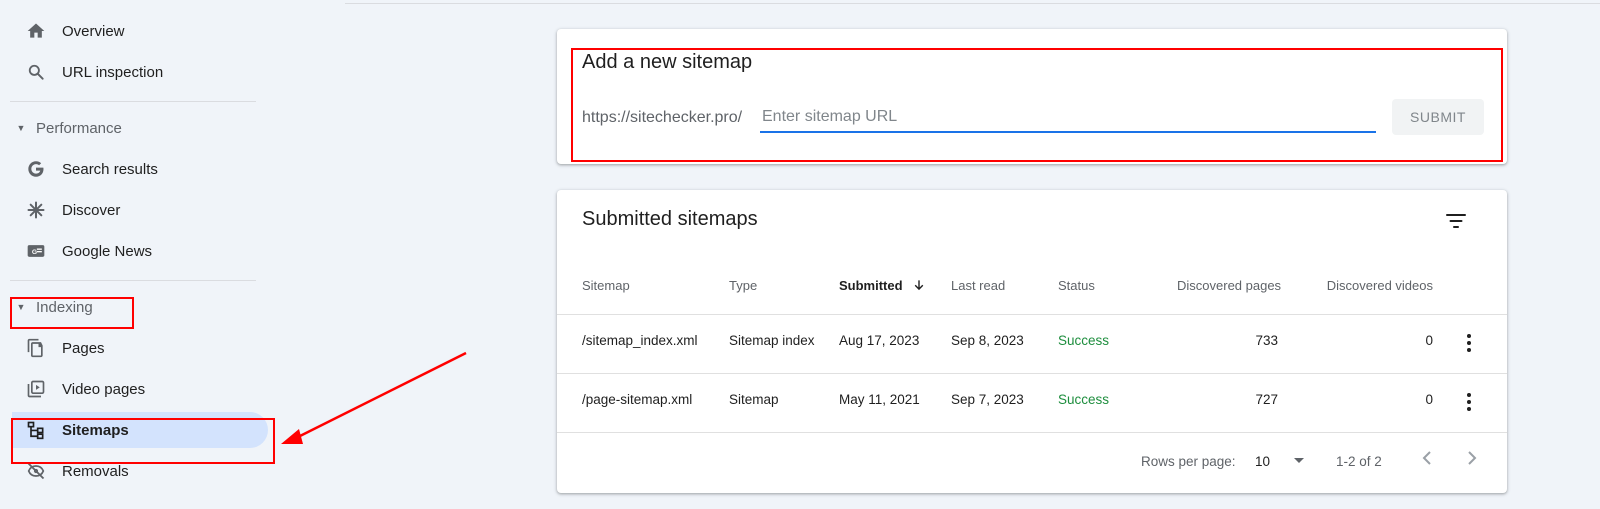  I want to click on sidebar-item-google-news: G Google News, so click(140, 251).